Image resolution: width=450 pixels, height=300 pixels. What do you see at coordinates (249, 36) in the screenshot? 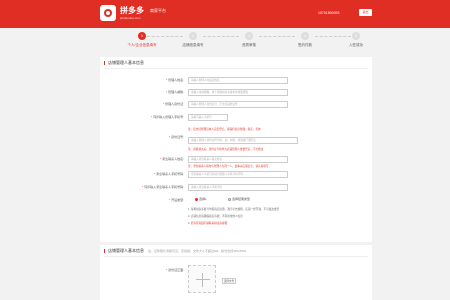
I see `step-number: 3` at bounding box center [249, 36].